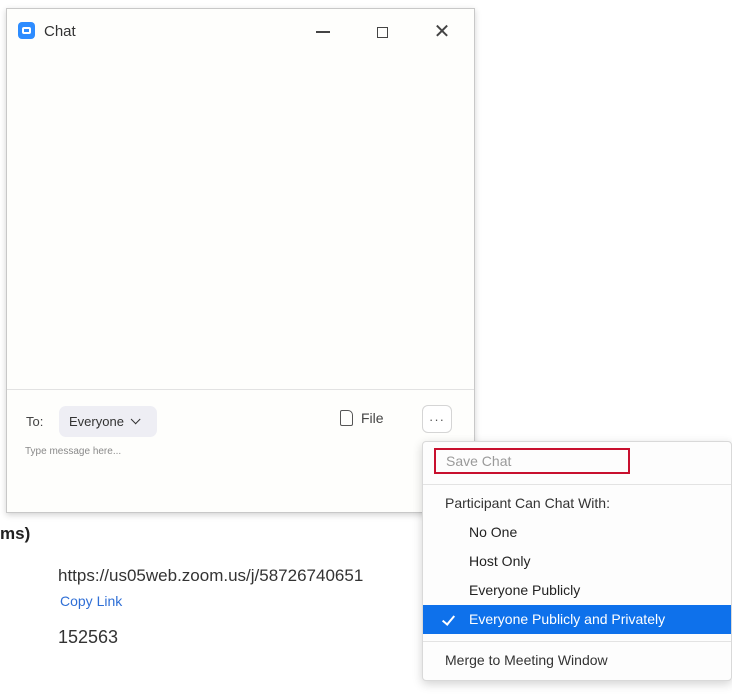 Image resolution: width=732 pixels, height=694 pixels. Describe the element at coordinates (526, 660) in the screenshot. I see `merge-to-meeting-item: Merge to Meeting Window` at that location.